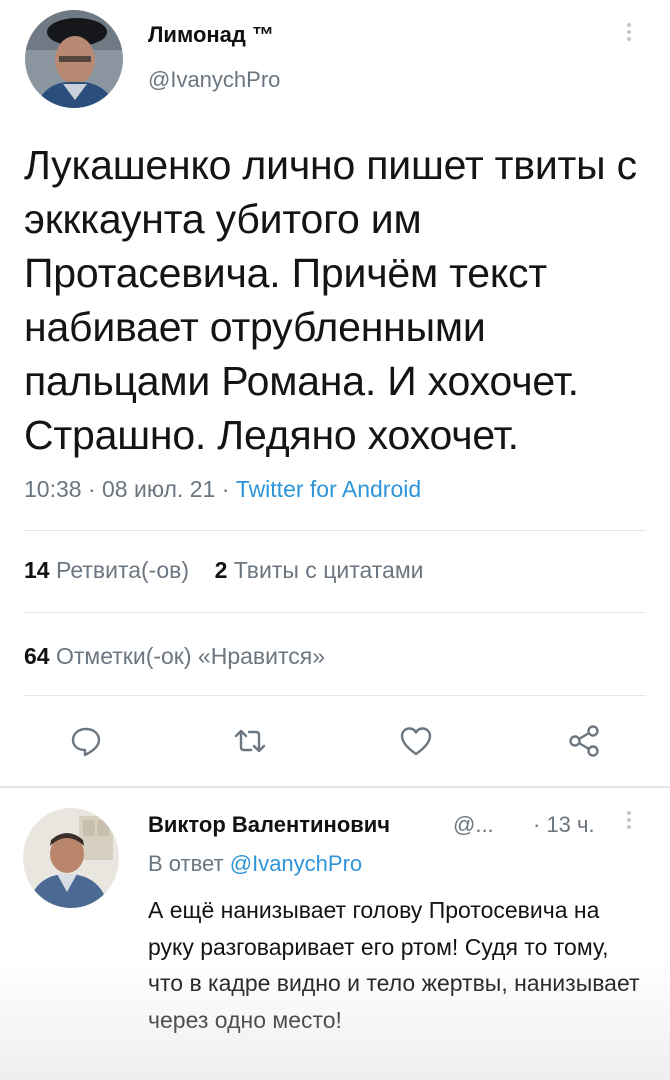  I want to click on author-avatar-image, so click(74, 59).